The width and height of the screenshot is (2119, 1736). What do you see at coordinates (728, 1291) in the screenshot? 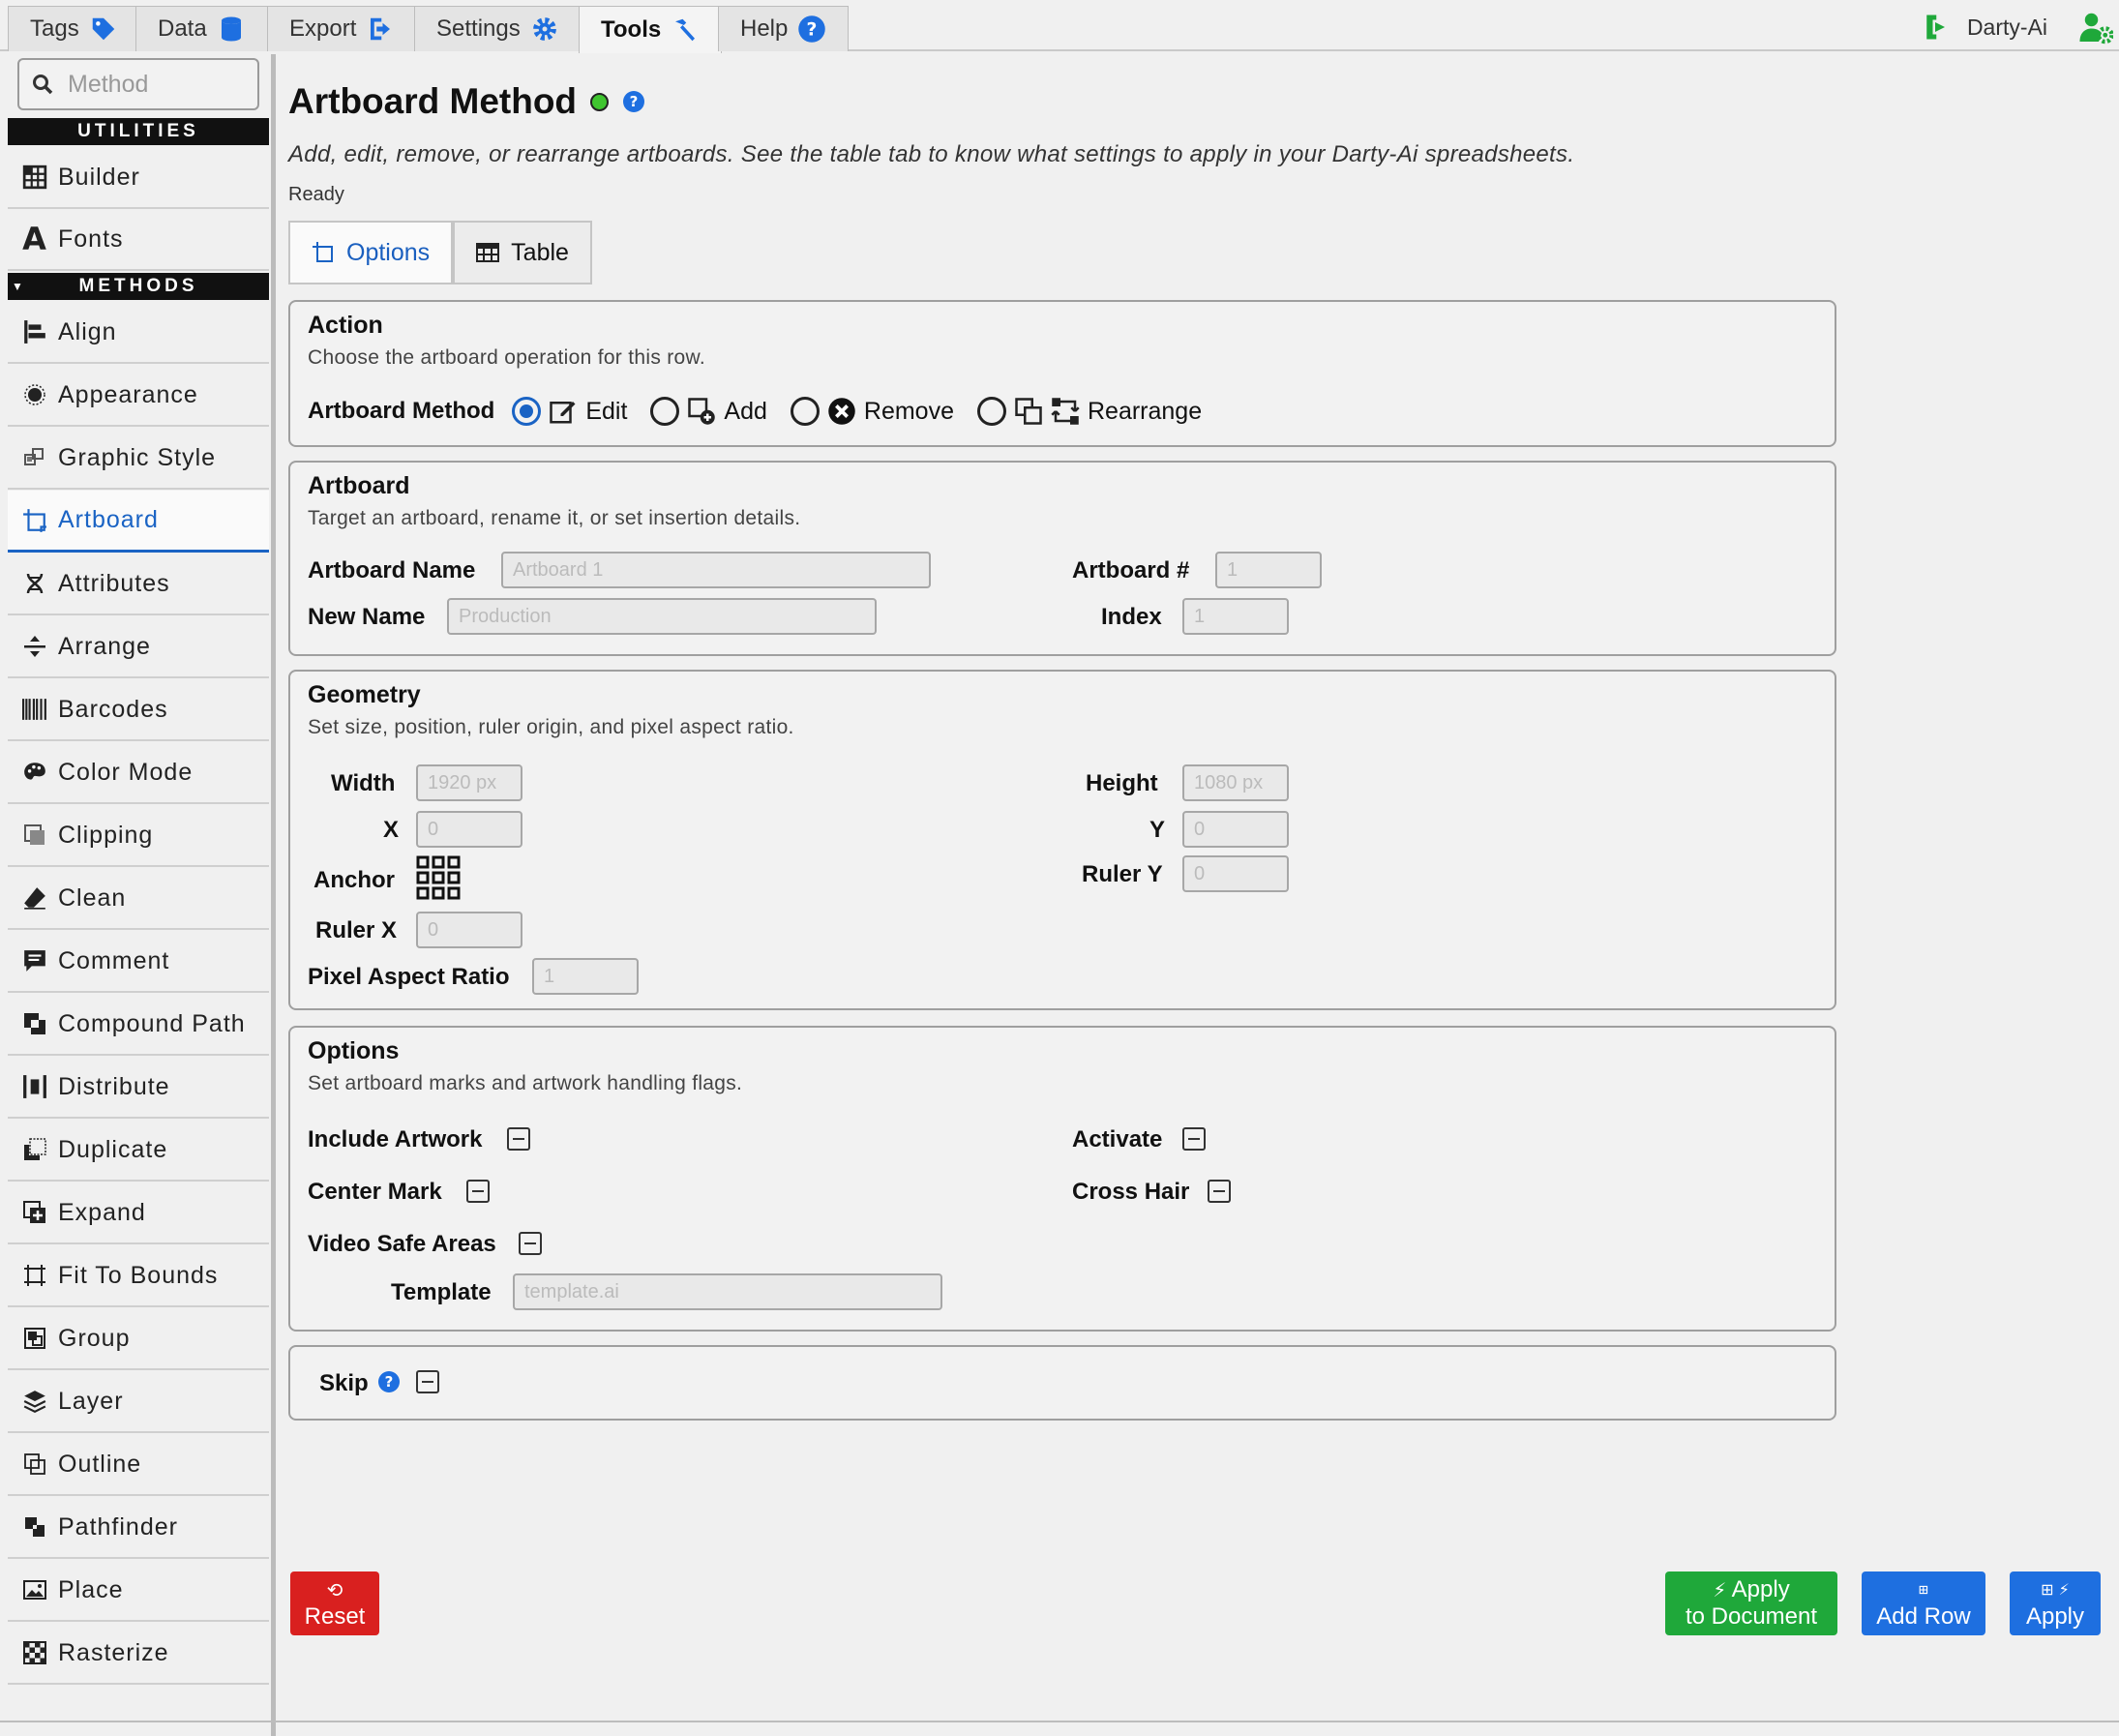
I see `template-input: template.ai` at bounding box center [728, 1291].